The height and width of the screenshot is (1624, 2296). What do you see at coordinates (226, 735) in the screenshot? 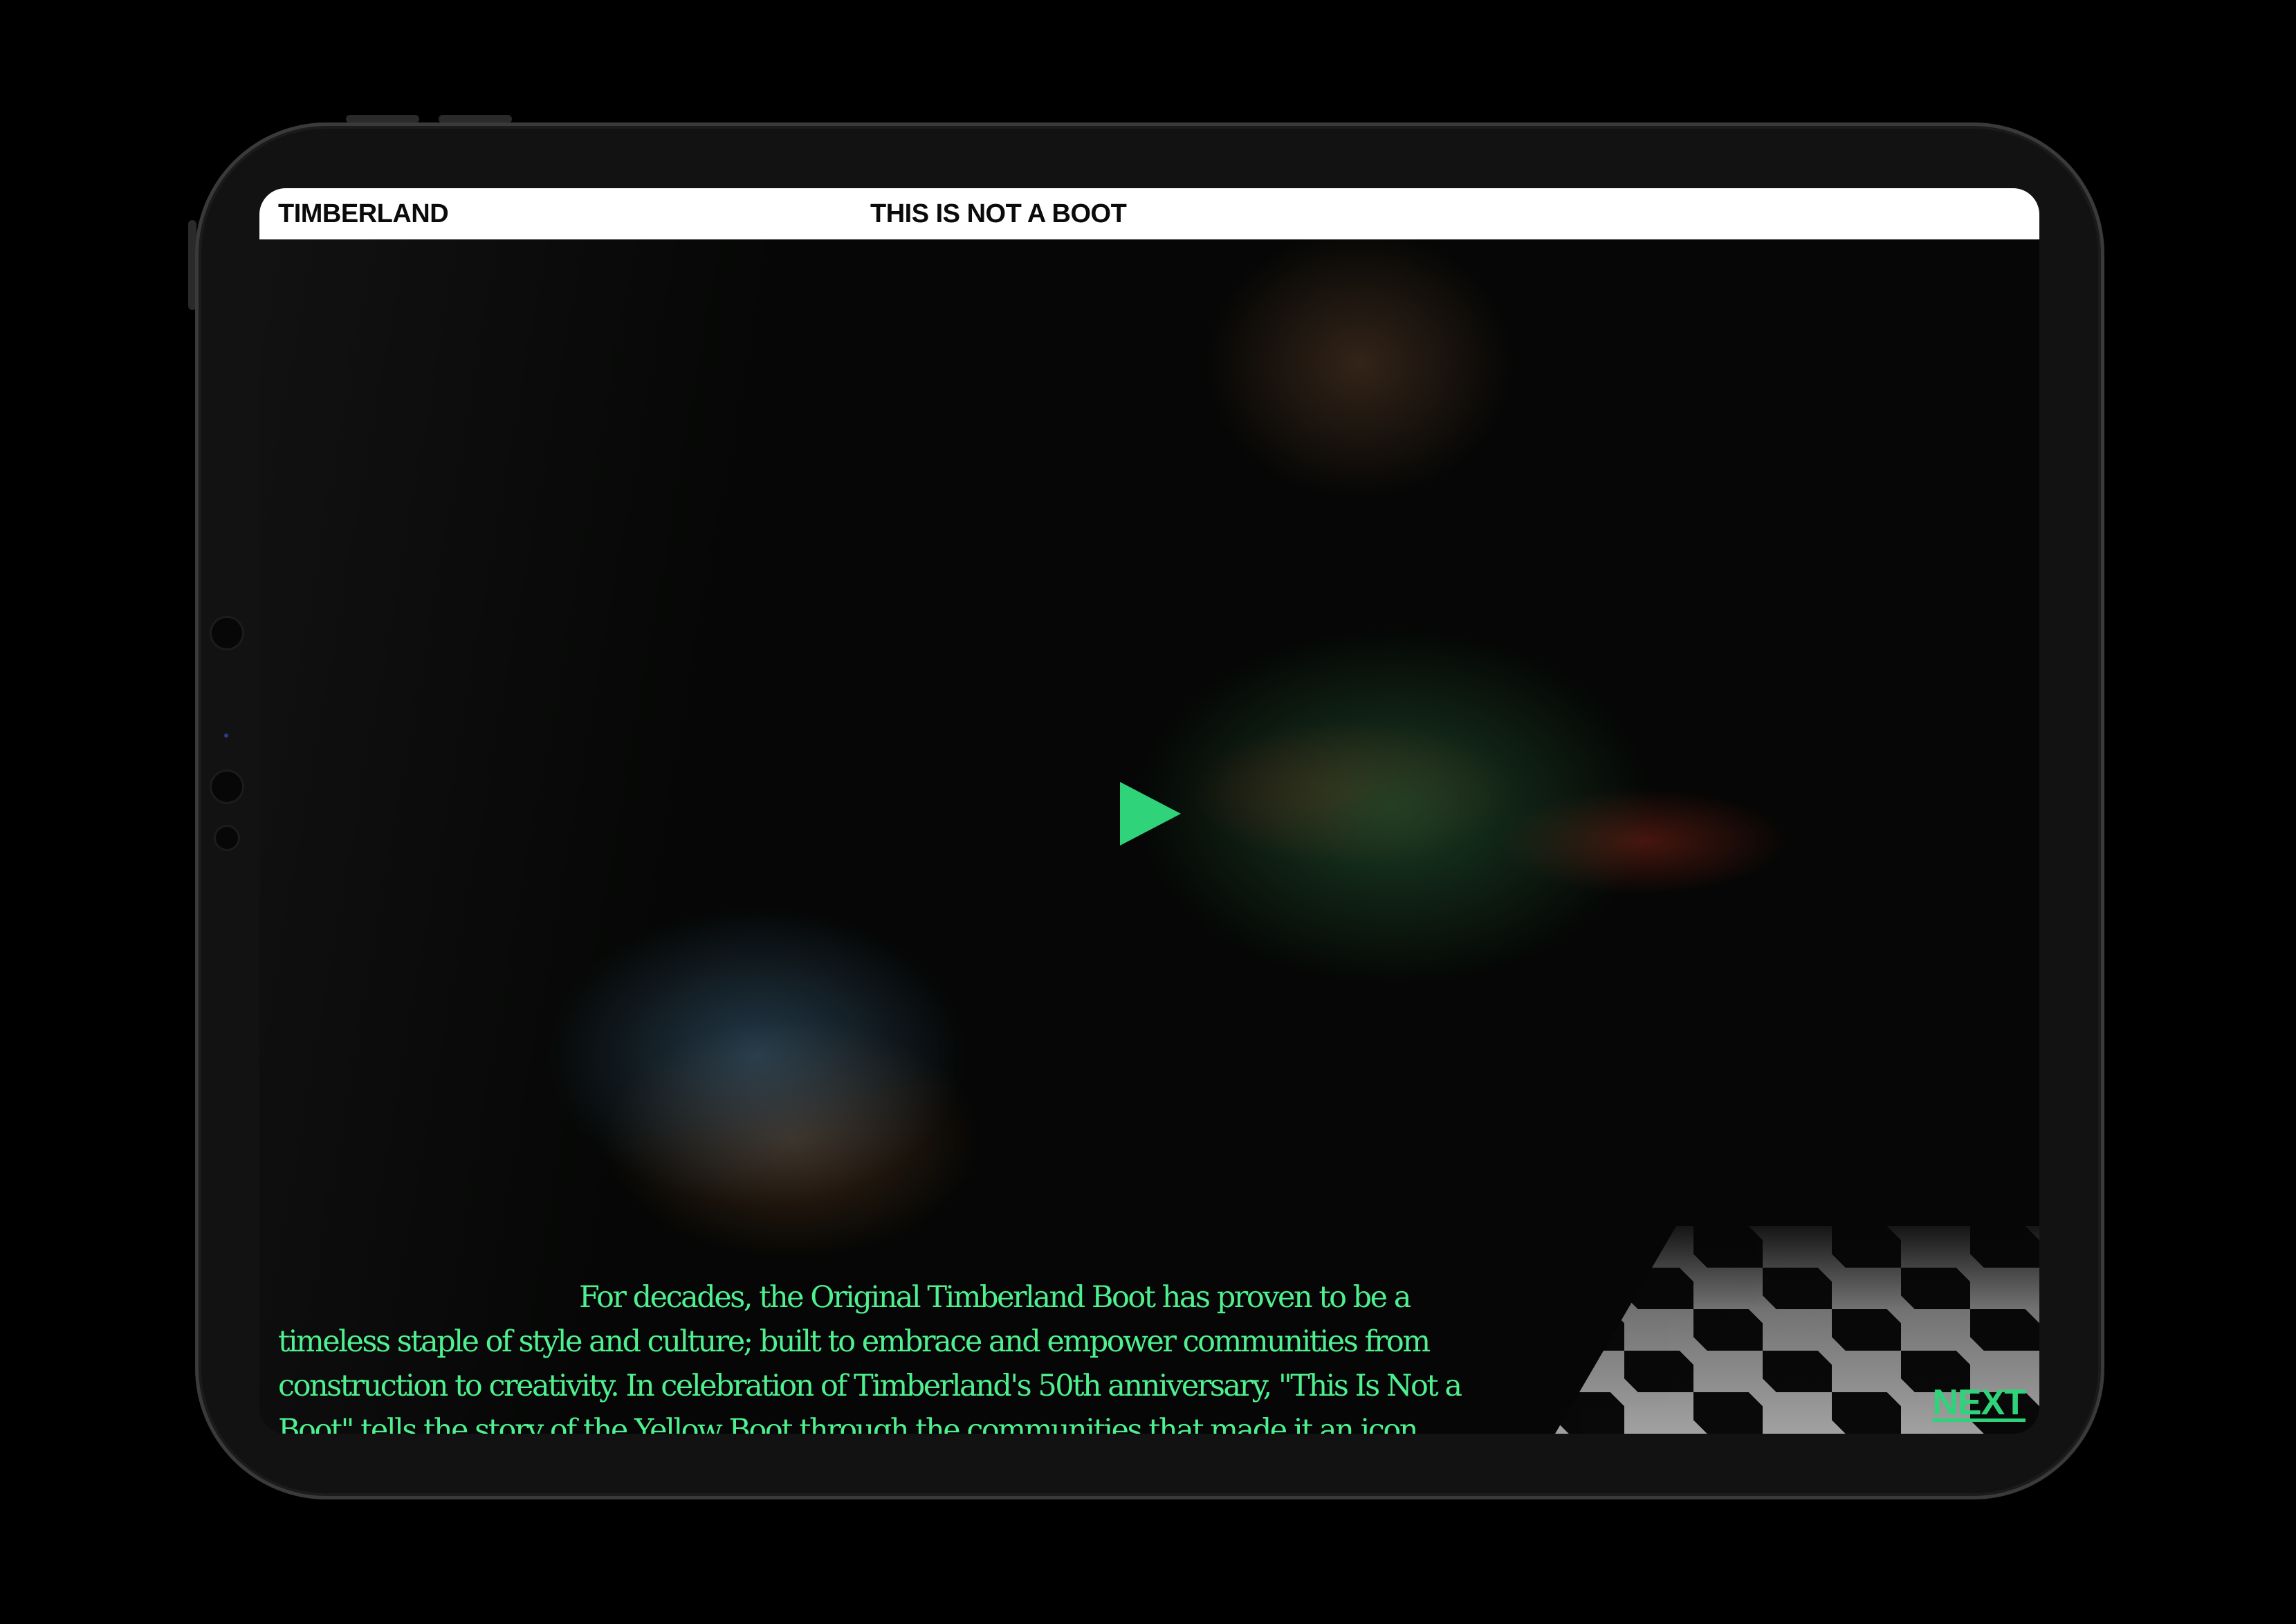
I see `camera-sensor-dot` at bounding box center [226, 735].